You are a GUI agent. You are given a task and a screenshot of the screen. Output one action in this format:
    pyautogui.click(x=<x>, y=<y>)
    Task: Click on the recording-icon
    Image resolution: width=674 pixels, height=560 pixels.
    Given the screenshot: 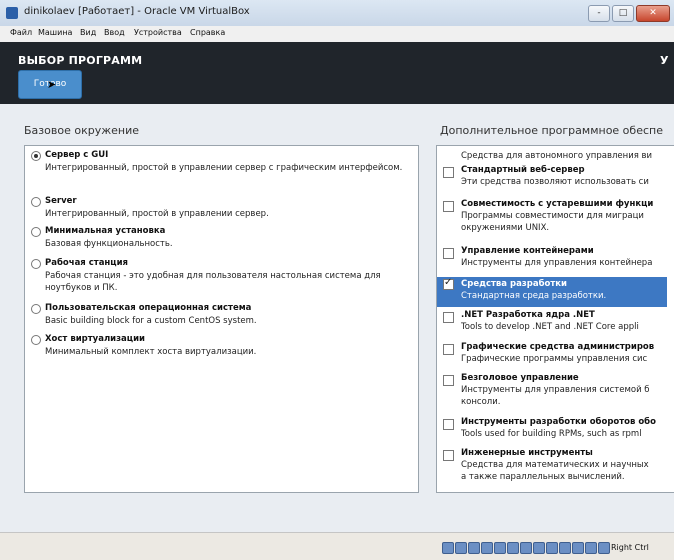 What is the action you would take?
    pyautogui.click(x=539, y=548)
    